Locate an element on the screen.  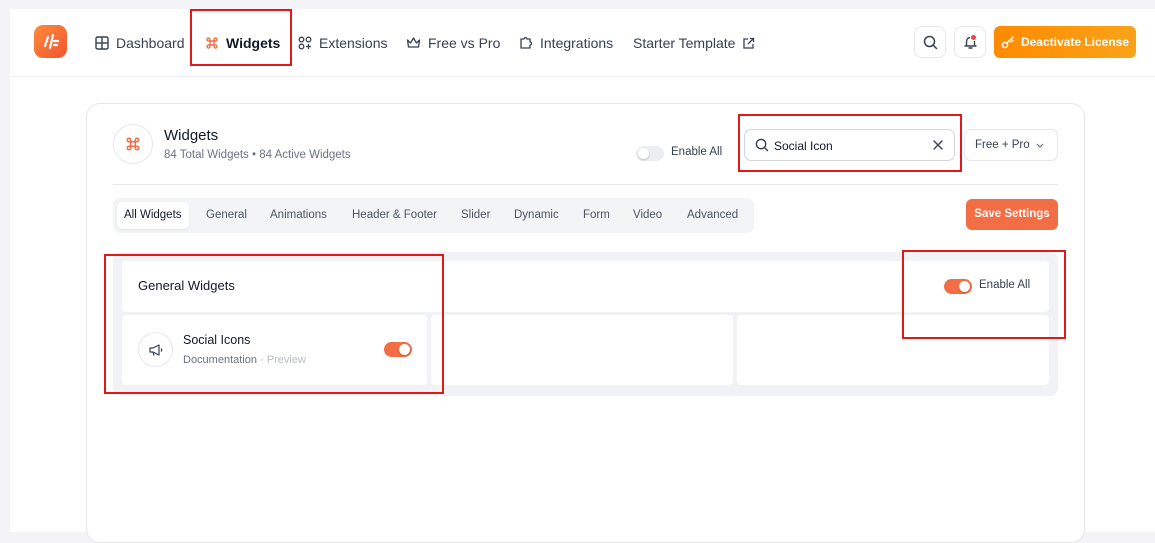
widget-name: Social Icons is located at coordinates (217, 340).